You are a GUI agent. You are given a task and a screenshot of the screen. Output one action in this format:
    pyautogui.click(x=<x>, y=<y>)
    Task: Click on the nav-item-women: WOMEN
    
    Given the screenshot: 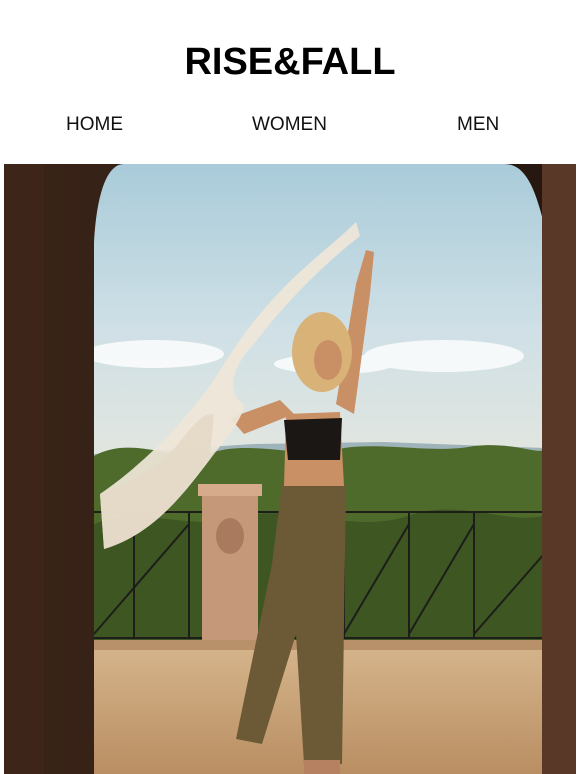 What is the action you would take?
    pyautogui.click(x=289, y=125)
    